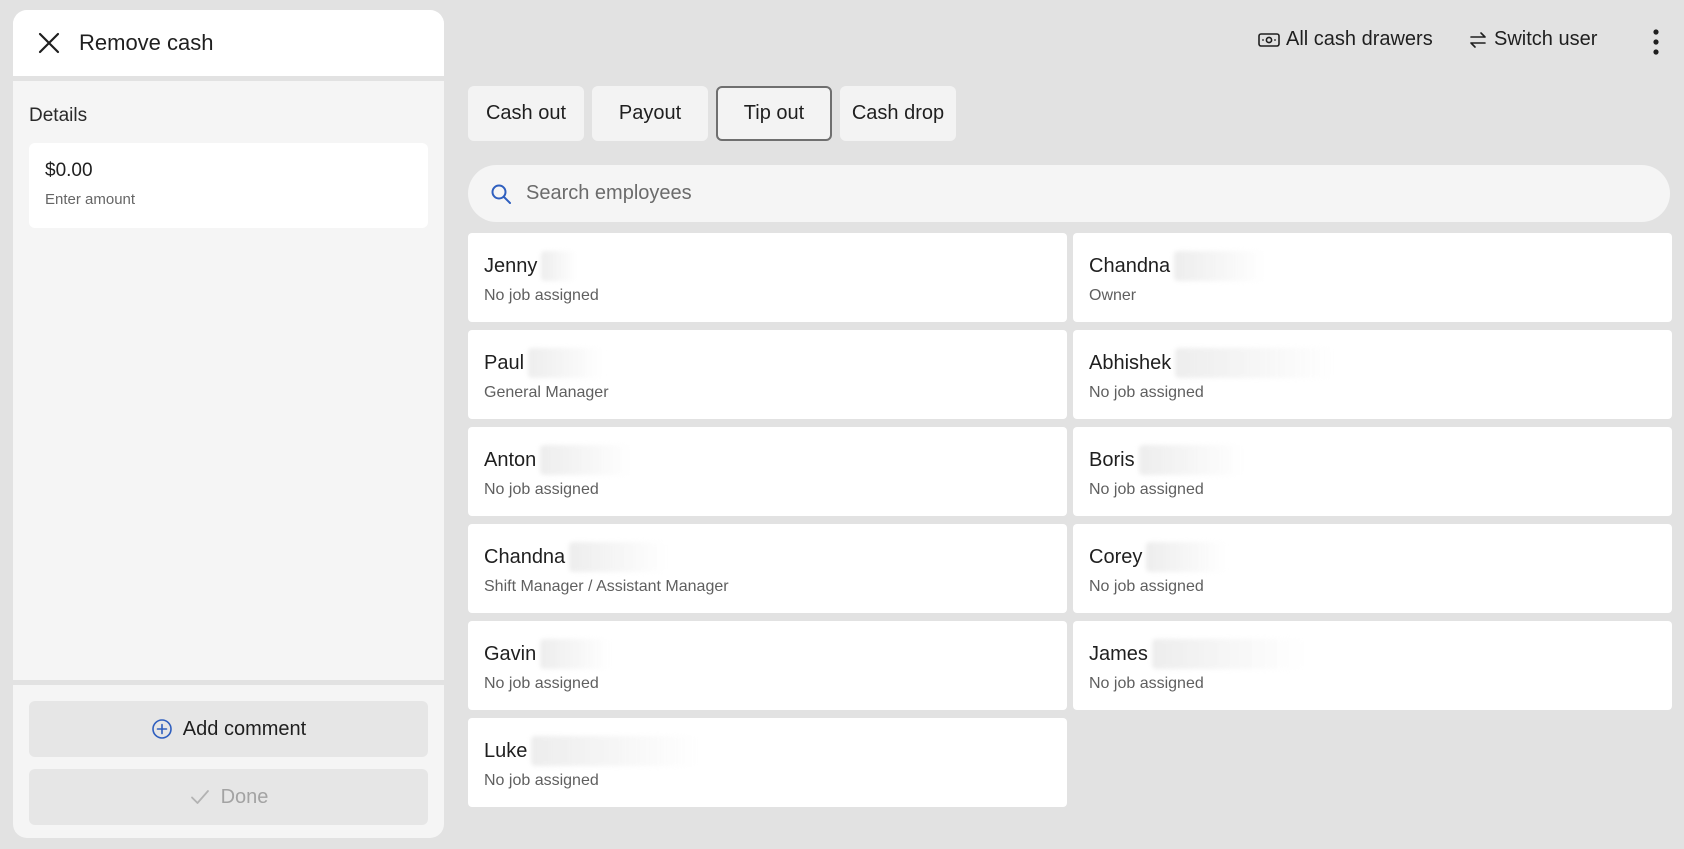 The width and height of the screenshot is (1684, 849). I want to click on employee-card: Gavin No job assigned, so click(767, 665).